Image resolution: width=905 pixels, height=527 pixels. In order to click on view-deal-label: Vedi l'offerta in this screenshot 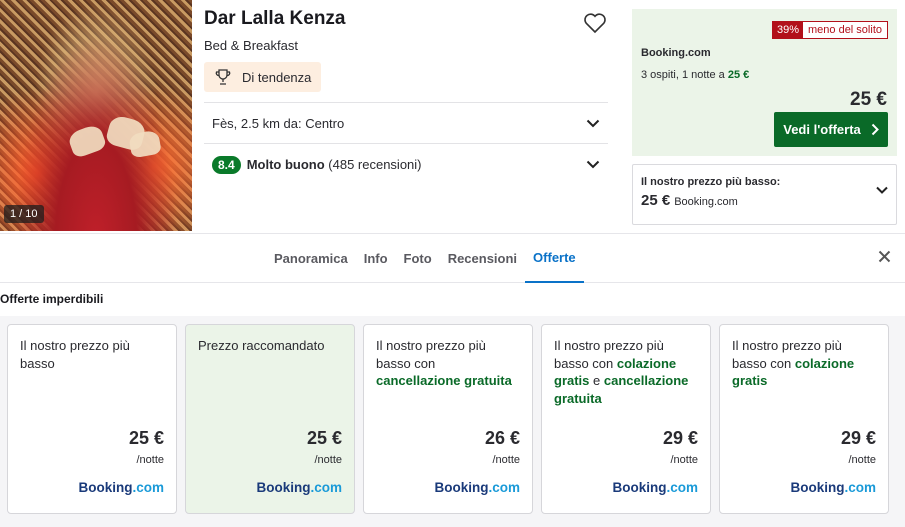, I will do `click(822, 129)`.